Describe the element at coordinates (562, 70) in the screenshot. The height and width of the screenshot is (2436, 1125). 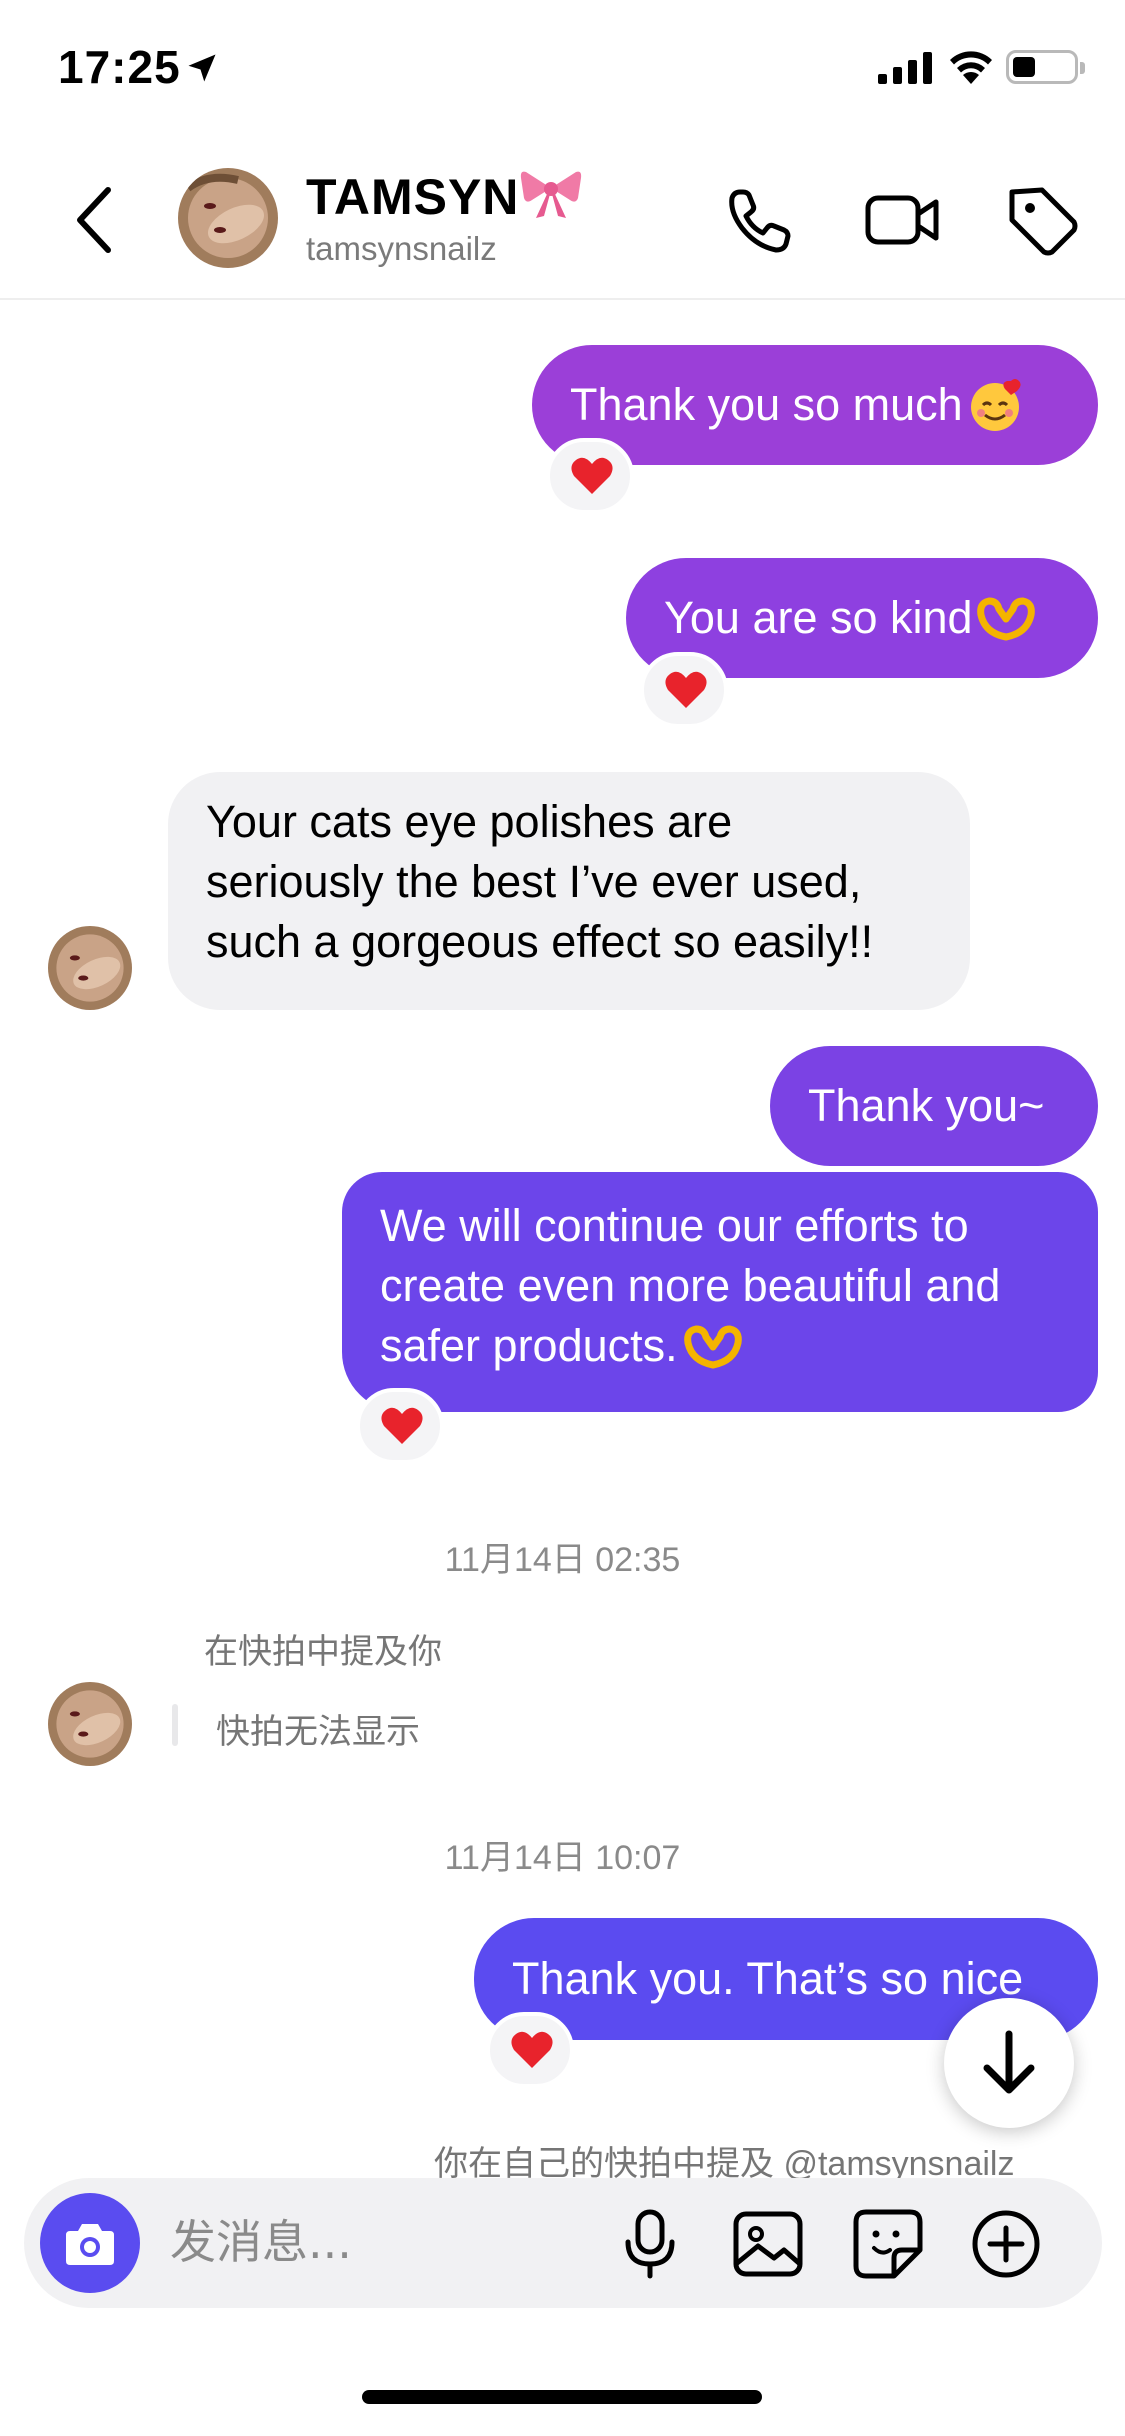
I see `status-bar: 17:25` at that location.